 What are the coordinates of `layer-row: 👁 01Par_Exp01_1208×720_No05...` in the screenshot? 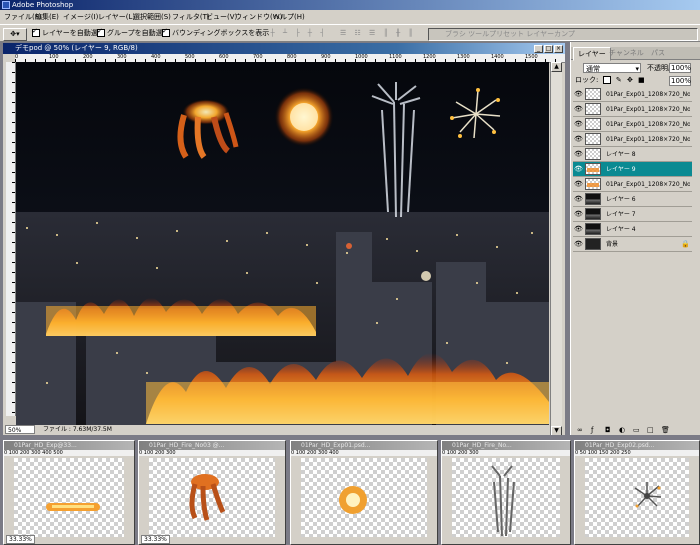 It's located at (632, 94).